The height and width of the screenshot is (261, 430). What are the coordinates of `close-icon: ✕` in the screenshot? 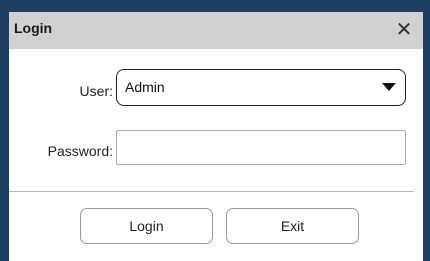 It's located at (404, 30).